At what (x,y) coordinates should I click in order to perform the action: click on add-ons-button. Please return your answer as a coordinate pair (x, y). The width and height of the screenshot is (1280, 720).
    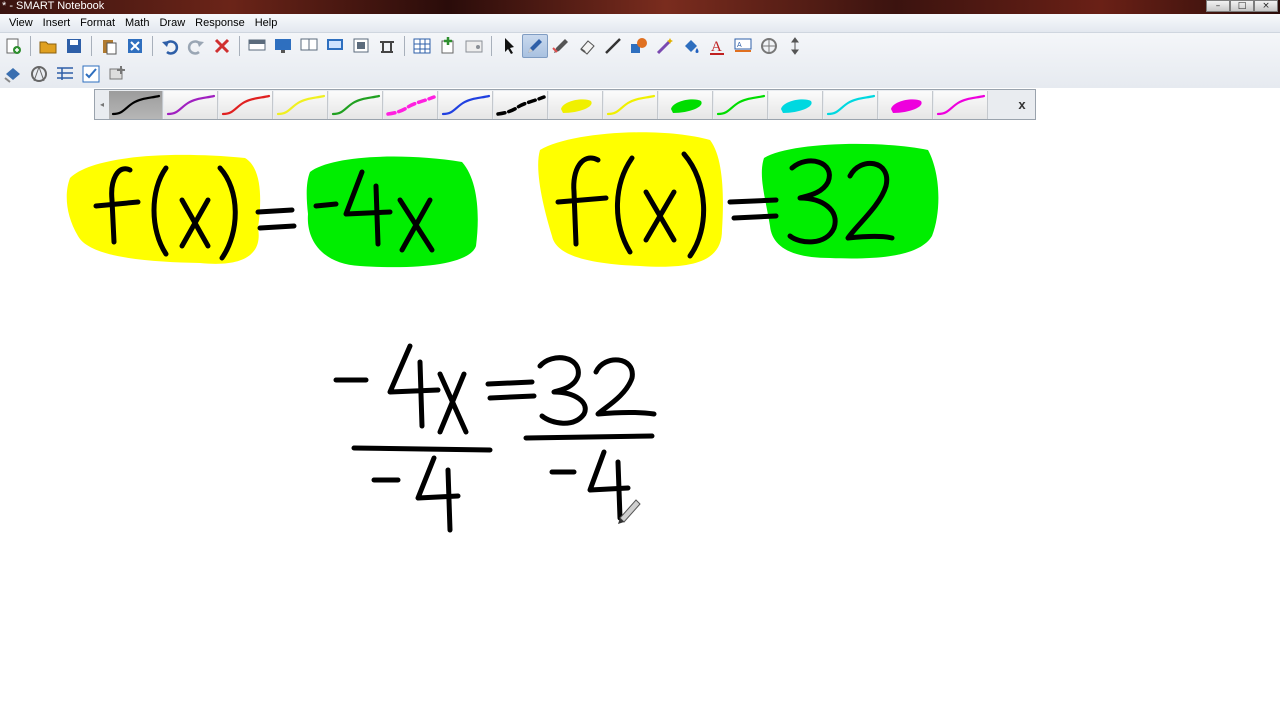
    Looking at the image, I should click on (117, 74).